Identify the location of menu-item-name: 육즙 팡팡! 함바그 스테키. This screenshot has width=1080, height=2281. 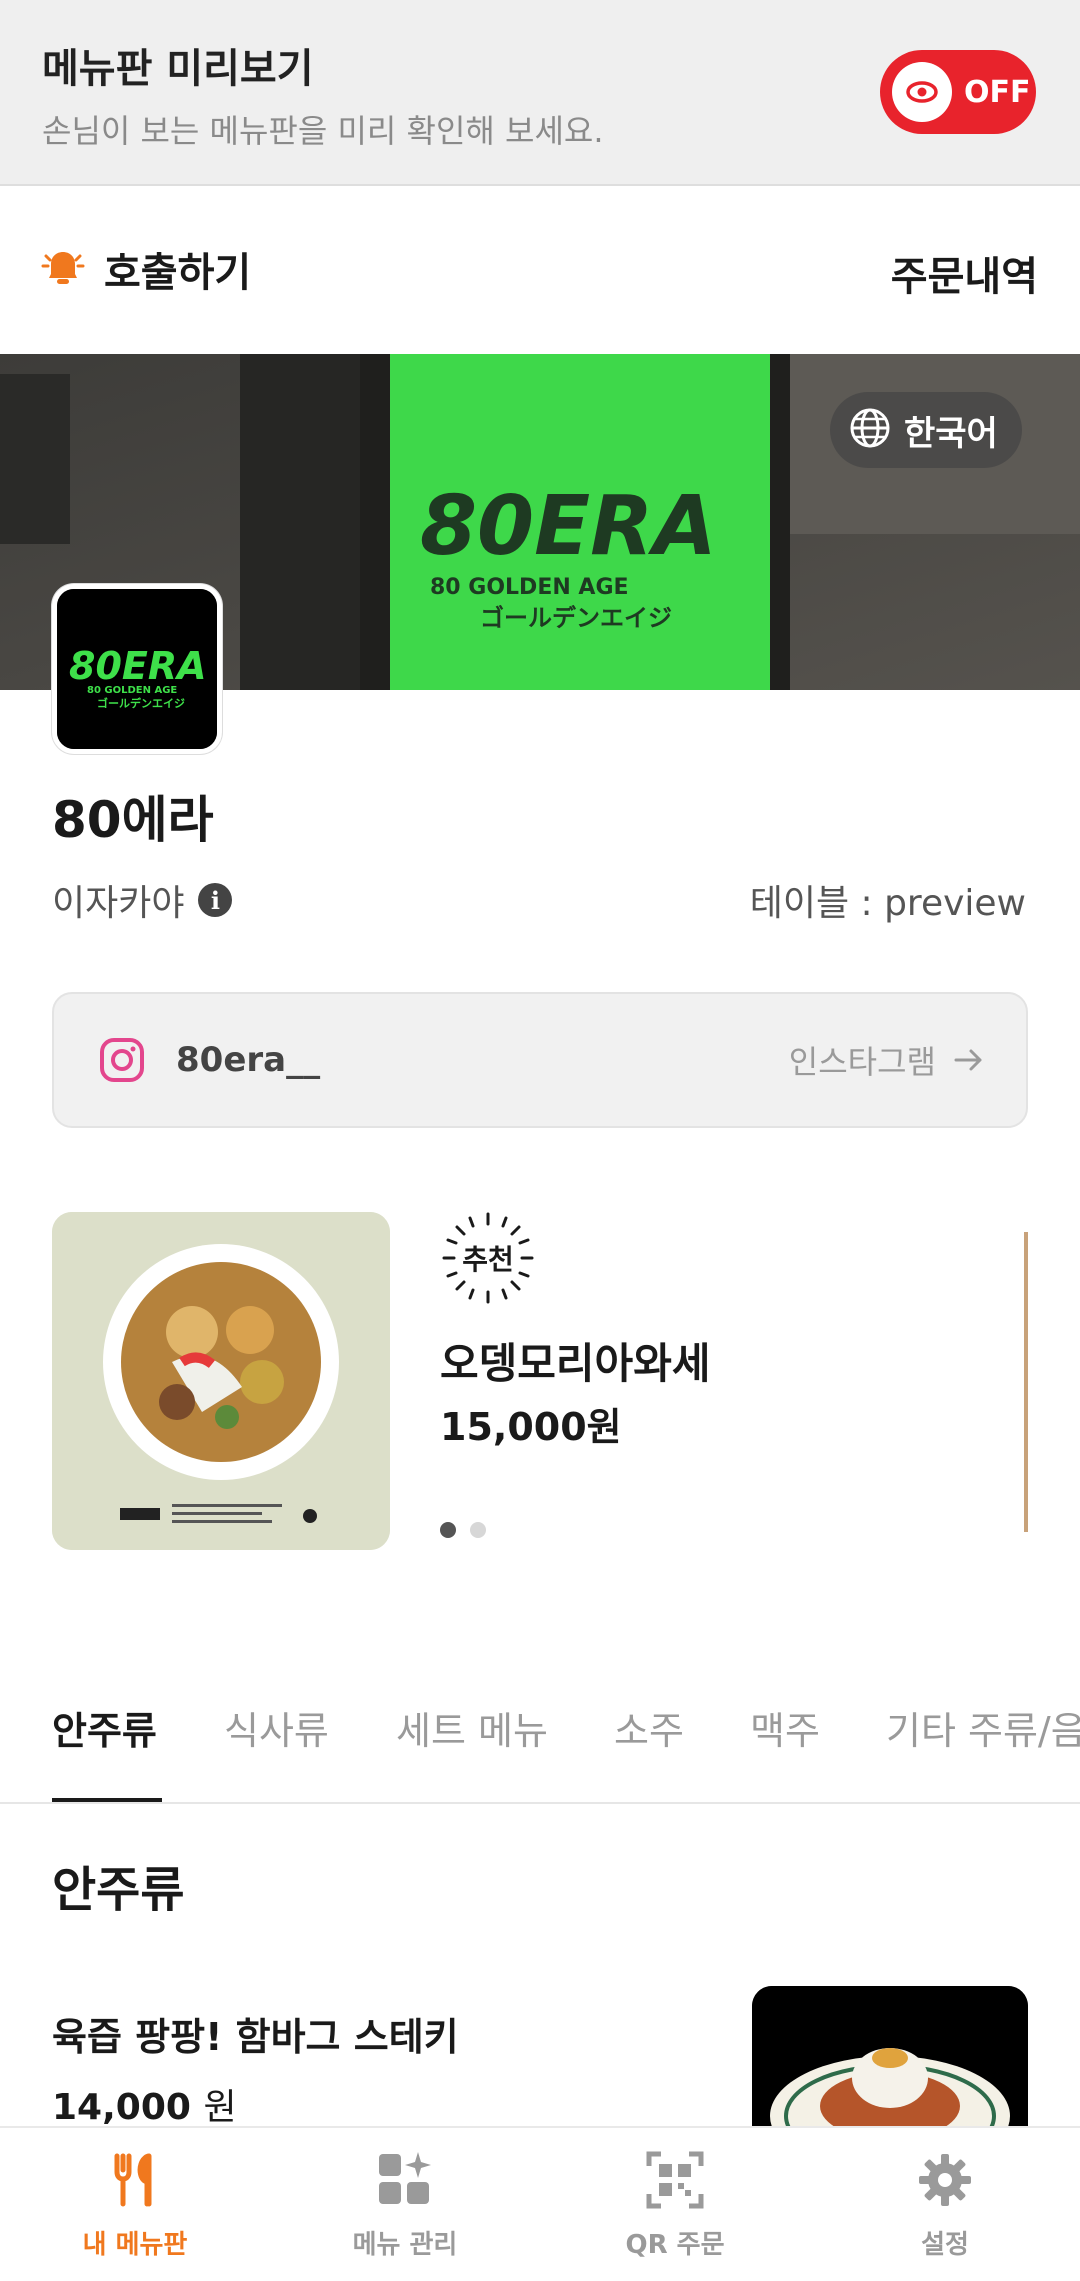
(255, 2033).